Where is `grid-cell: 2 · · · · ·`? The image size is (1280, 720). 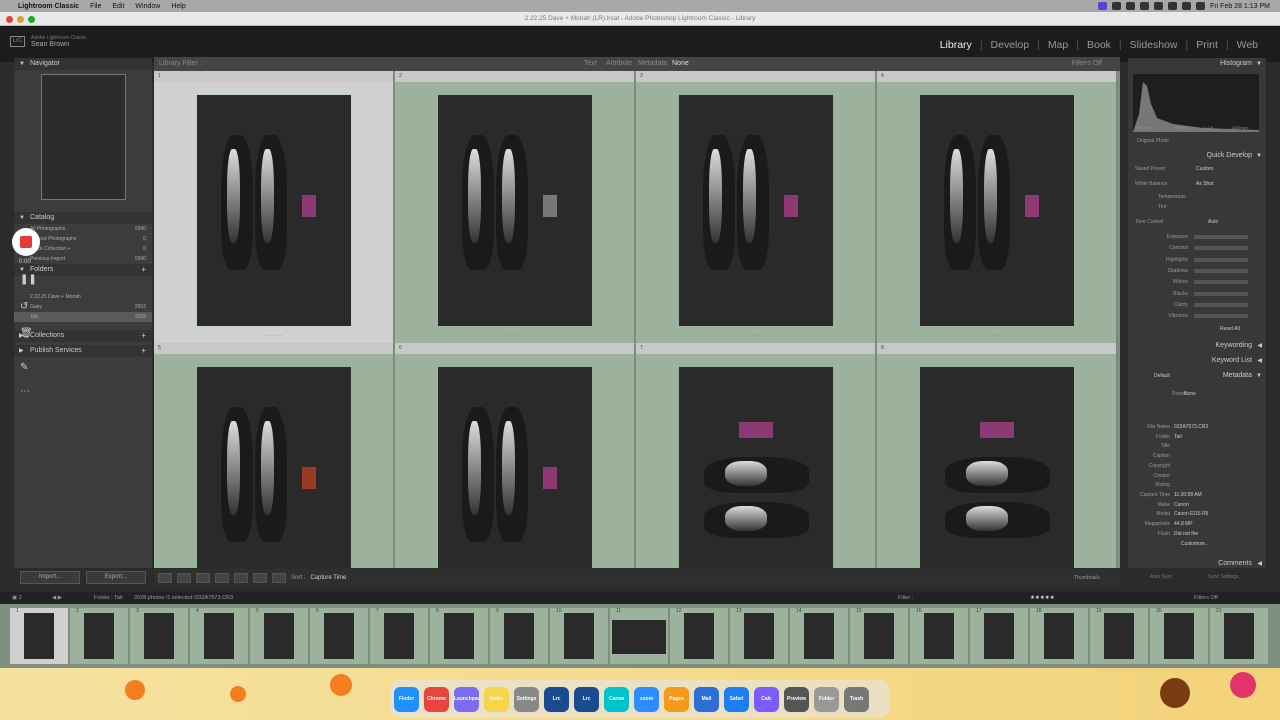 grid-cell: 2 · · · · · is located at coordinates (515, 207).